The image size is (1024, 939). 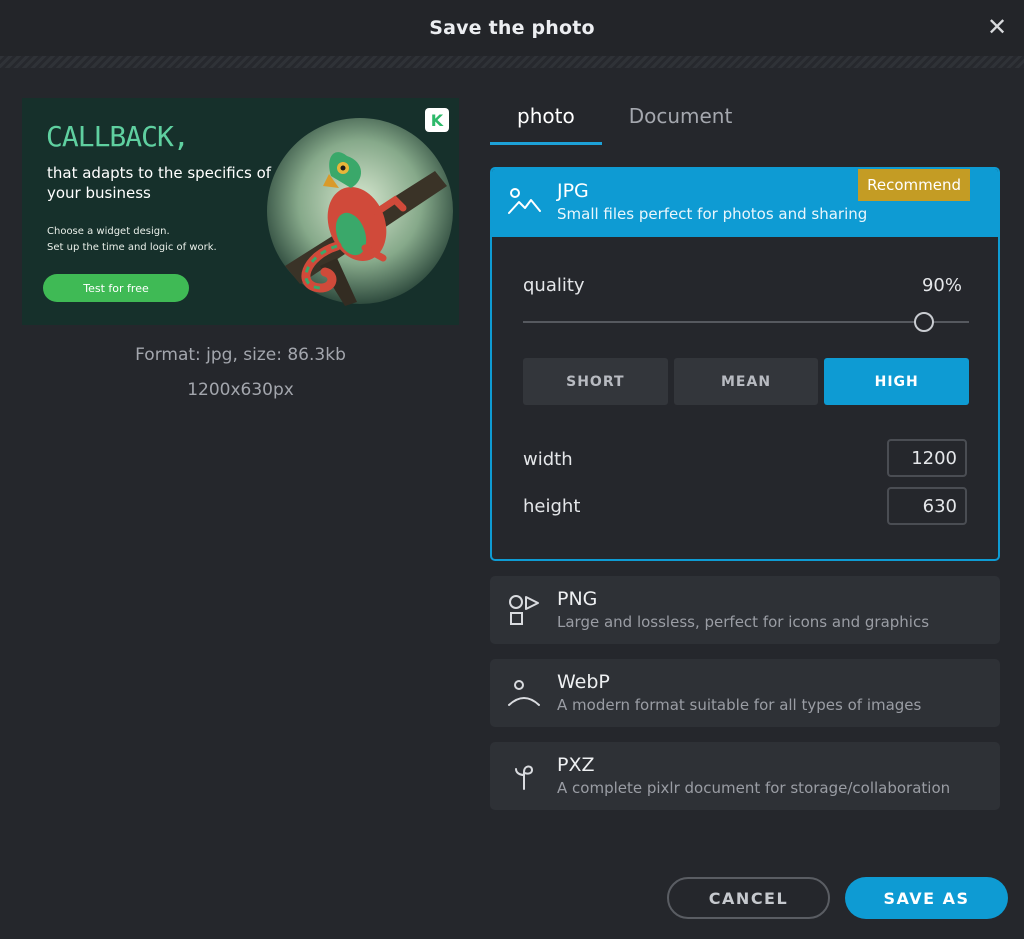 I want to click on quality-slider-thumb, so click(x=924, y=322).